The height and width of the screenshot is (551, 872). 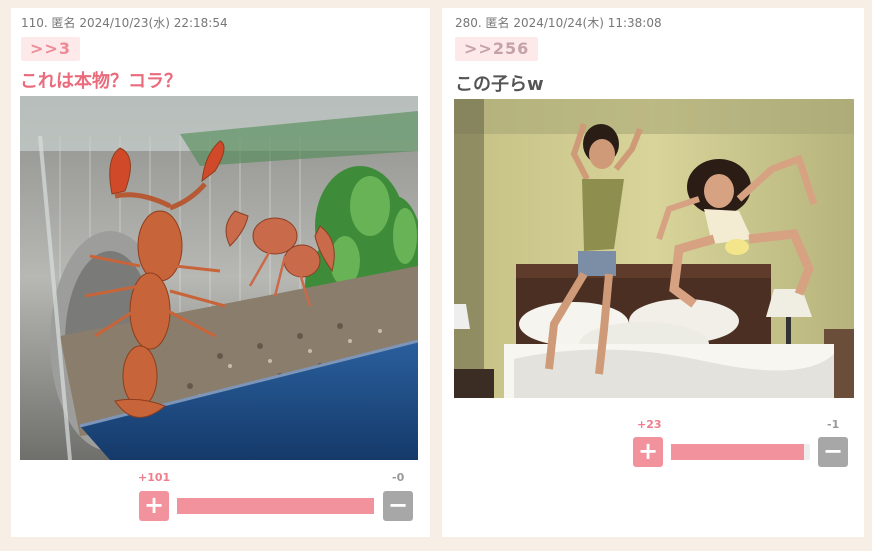 What do you see at coordinates (398, 477) in the screenshot?
I see `minus-vote-count: -0` at bounding box center [398, 477].